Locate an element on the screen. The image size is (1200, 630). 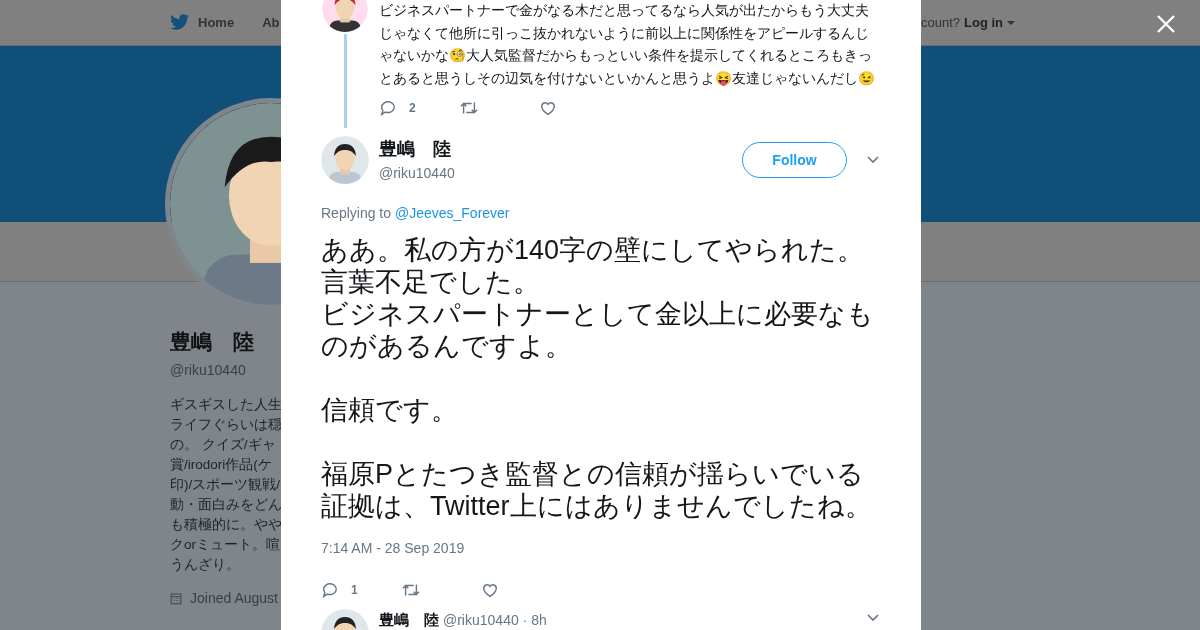
user-handle: @riku10440 is located at coordinates (560, 173).